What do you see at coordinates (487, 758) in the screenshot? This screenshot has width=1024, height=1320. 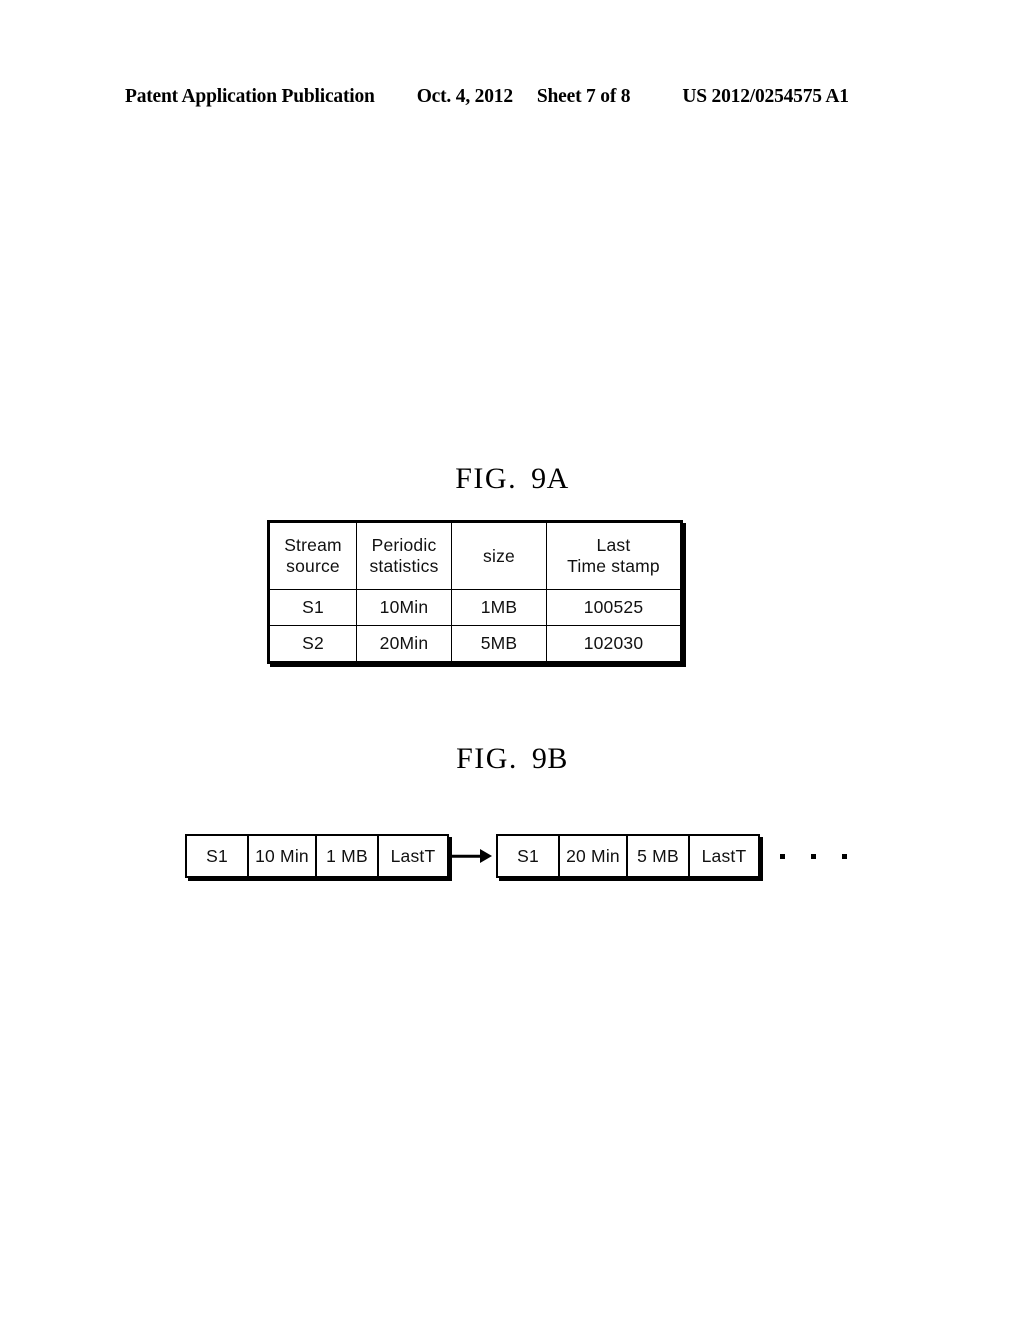 I see `figure-9b-title-word: FIG.` at bounding box center [487, 758].